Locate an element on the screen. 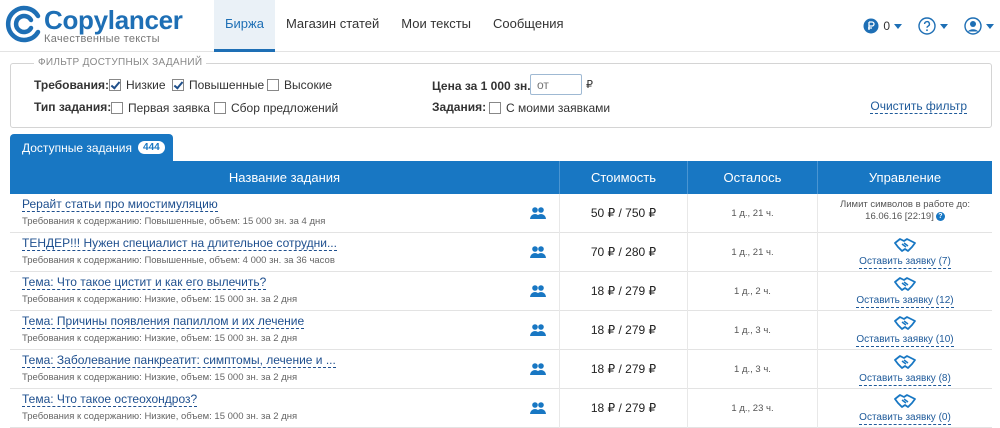 This screenshot has width=1000, height=428. submit-bid-link: Оставить заявку (0) is located at coordinates (905, 418).